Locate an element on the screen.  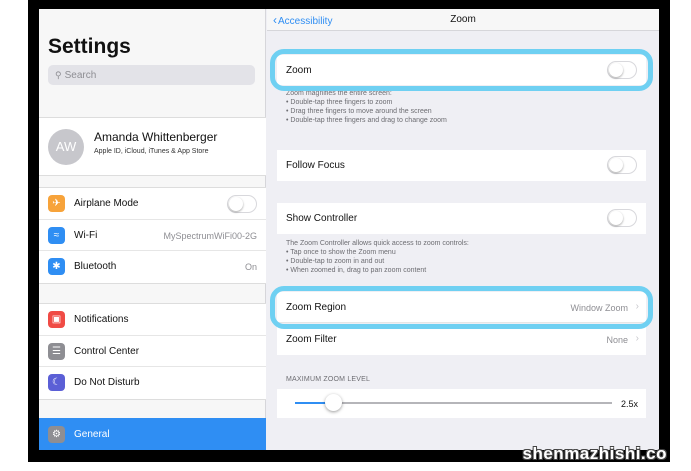
controller-note-line: • Double-tap to zoom in and out is located at coordinates (335, 261).